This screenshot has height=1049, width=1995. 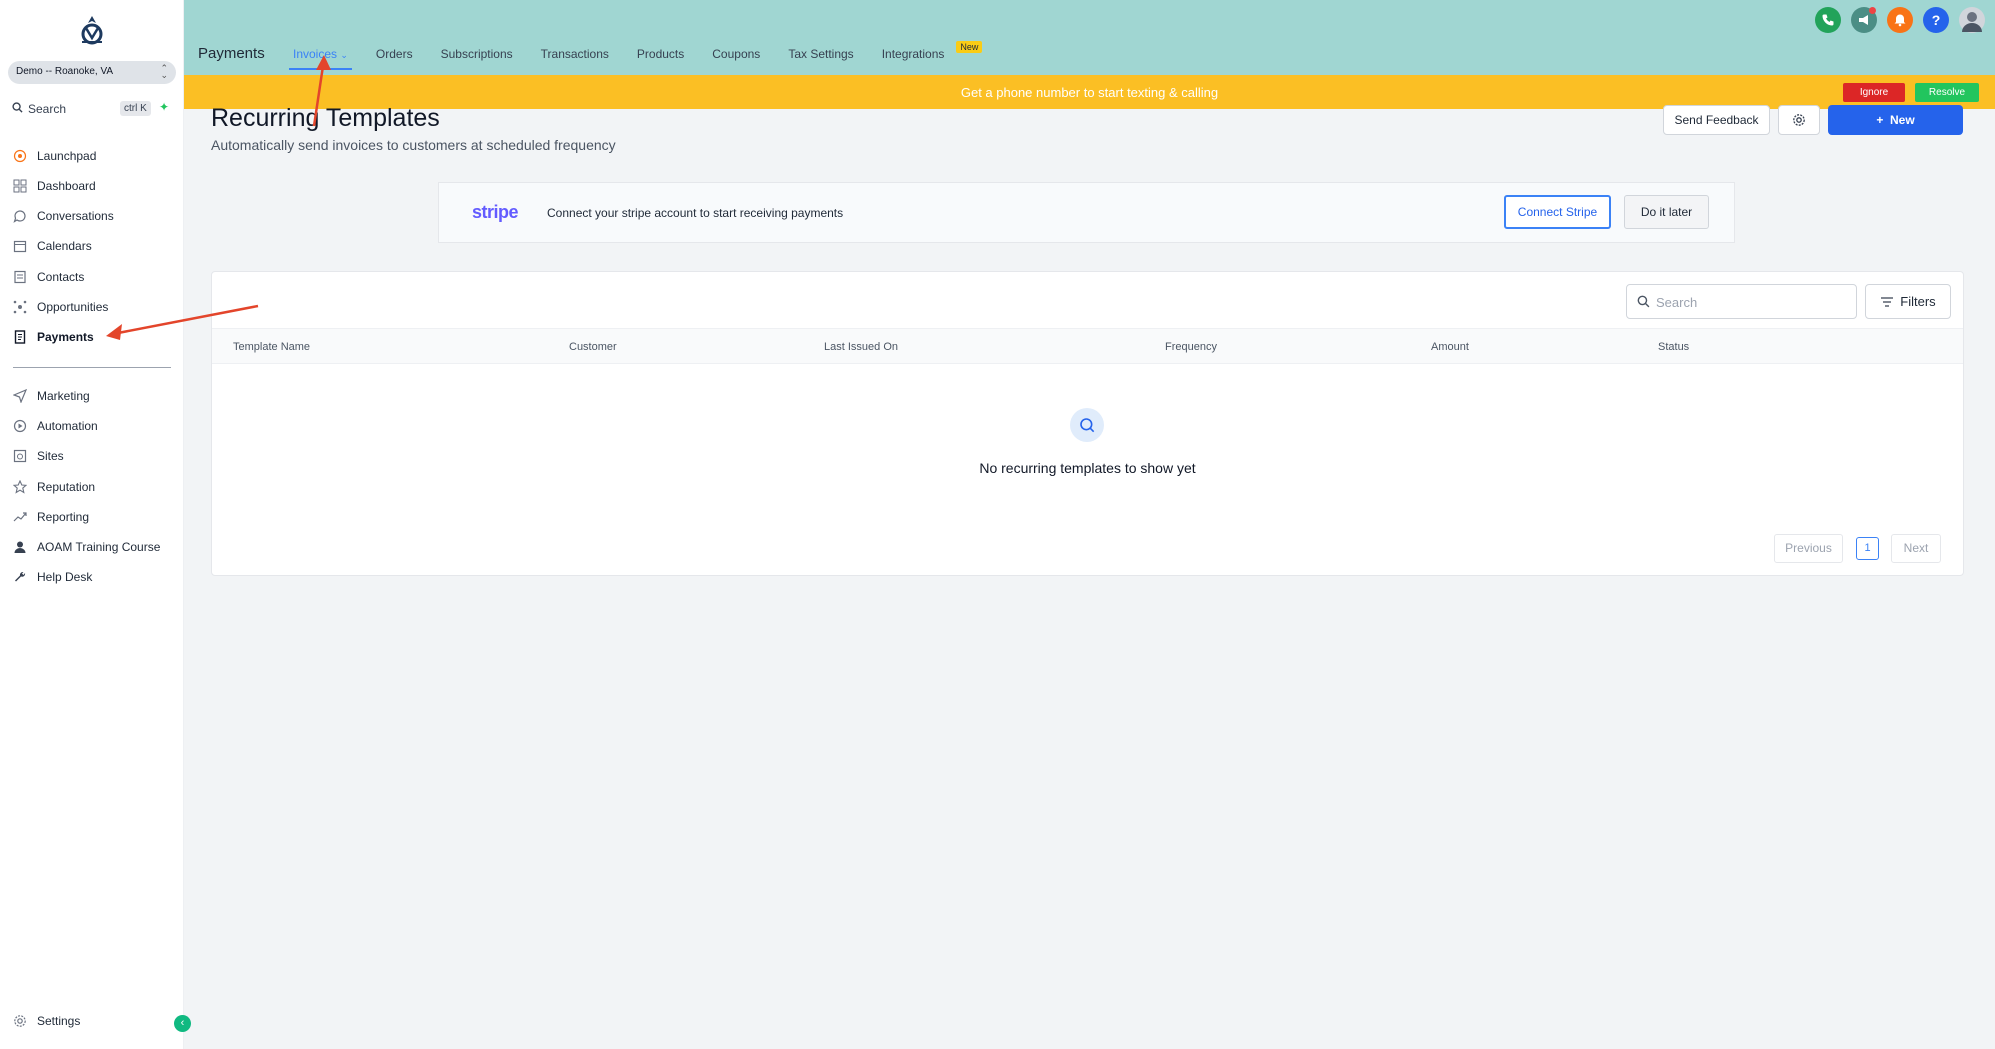 I want to click on sidebar-divider, so click(x=92, y=367).